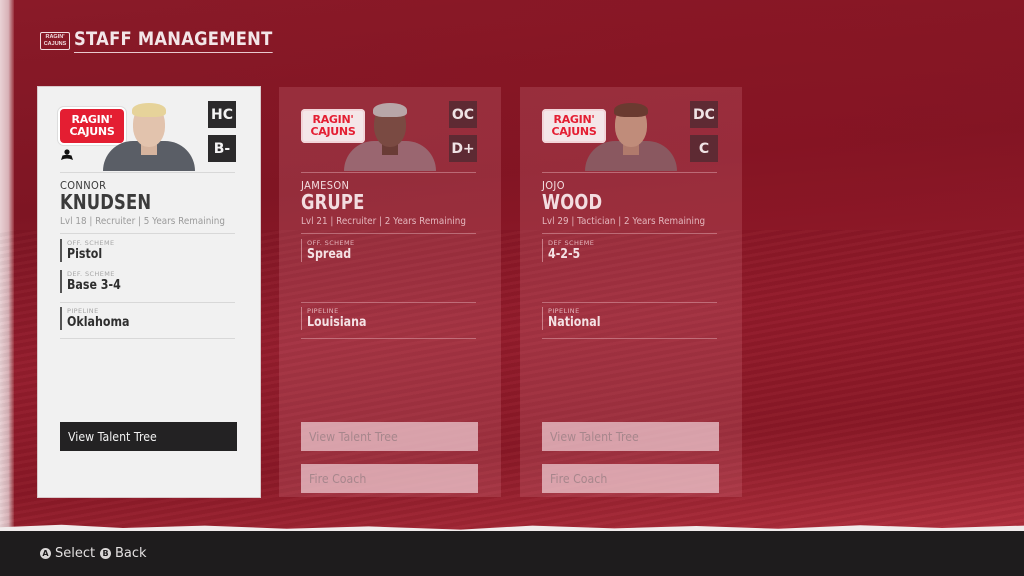  What do you see at coordinates (85, 254) in the screenshot?
I see `field-value: Pistol` at bounding box center [85, 254].